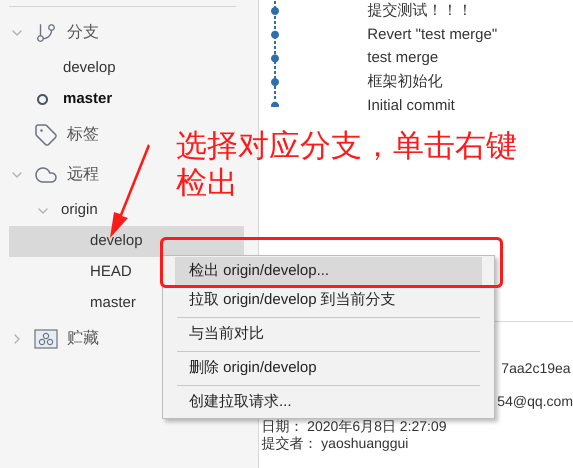  What do you see at coordinates (328, 334) in the screenshot?
I see `menu-item: 与当前对比` at bounding box center [328, 334].